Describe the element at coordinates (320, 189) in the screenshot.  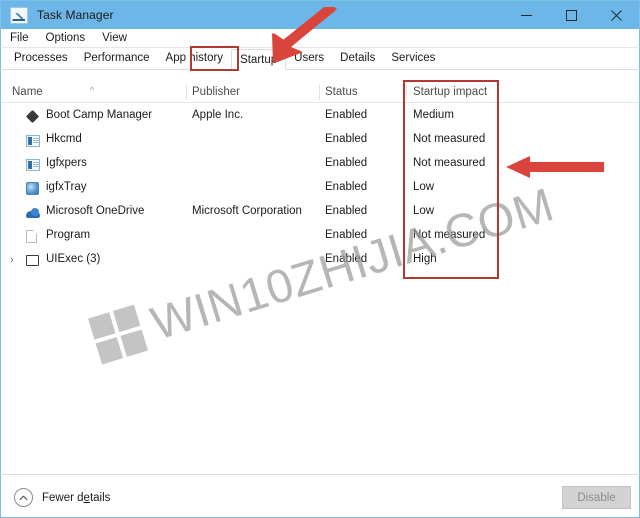
I see `table-row: igfxTray Enabled Low` at that location.